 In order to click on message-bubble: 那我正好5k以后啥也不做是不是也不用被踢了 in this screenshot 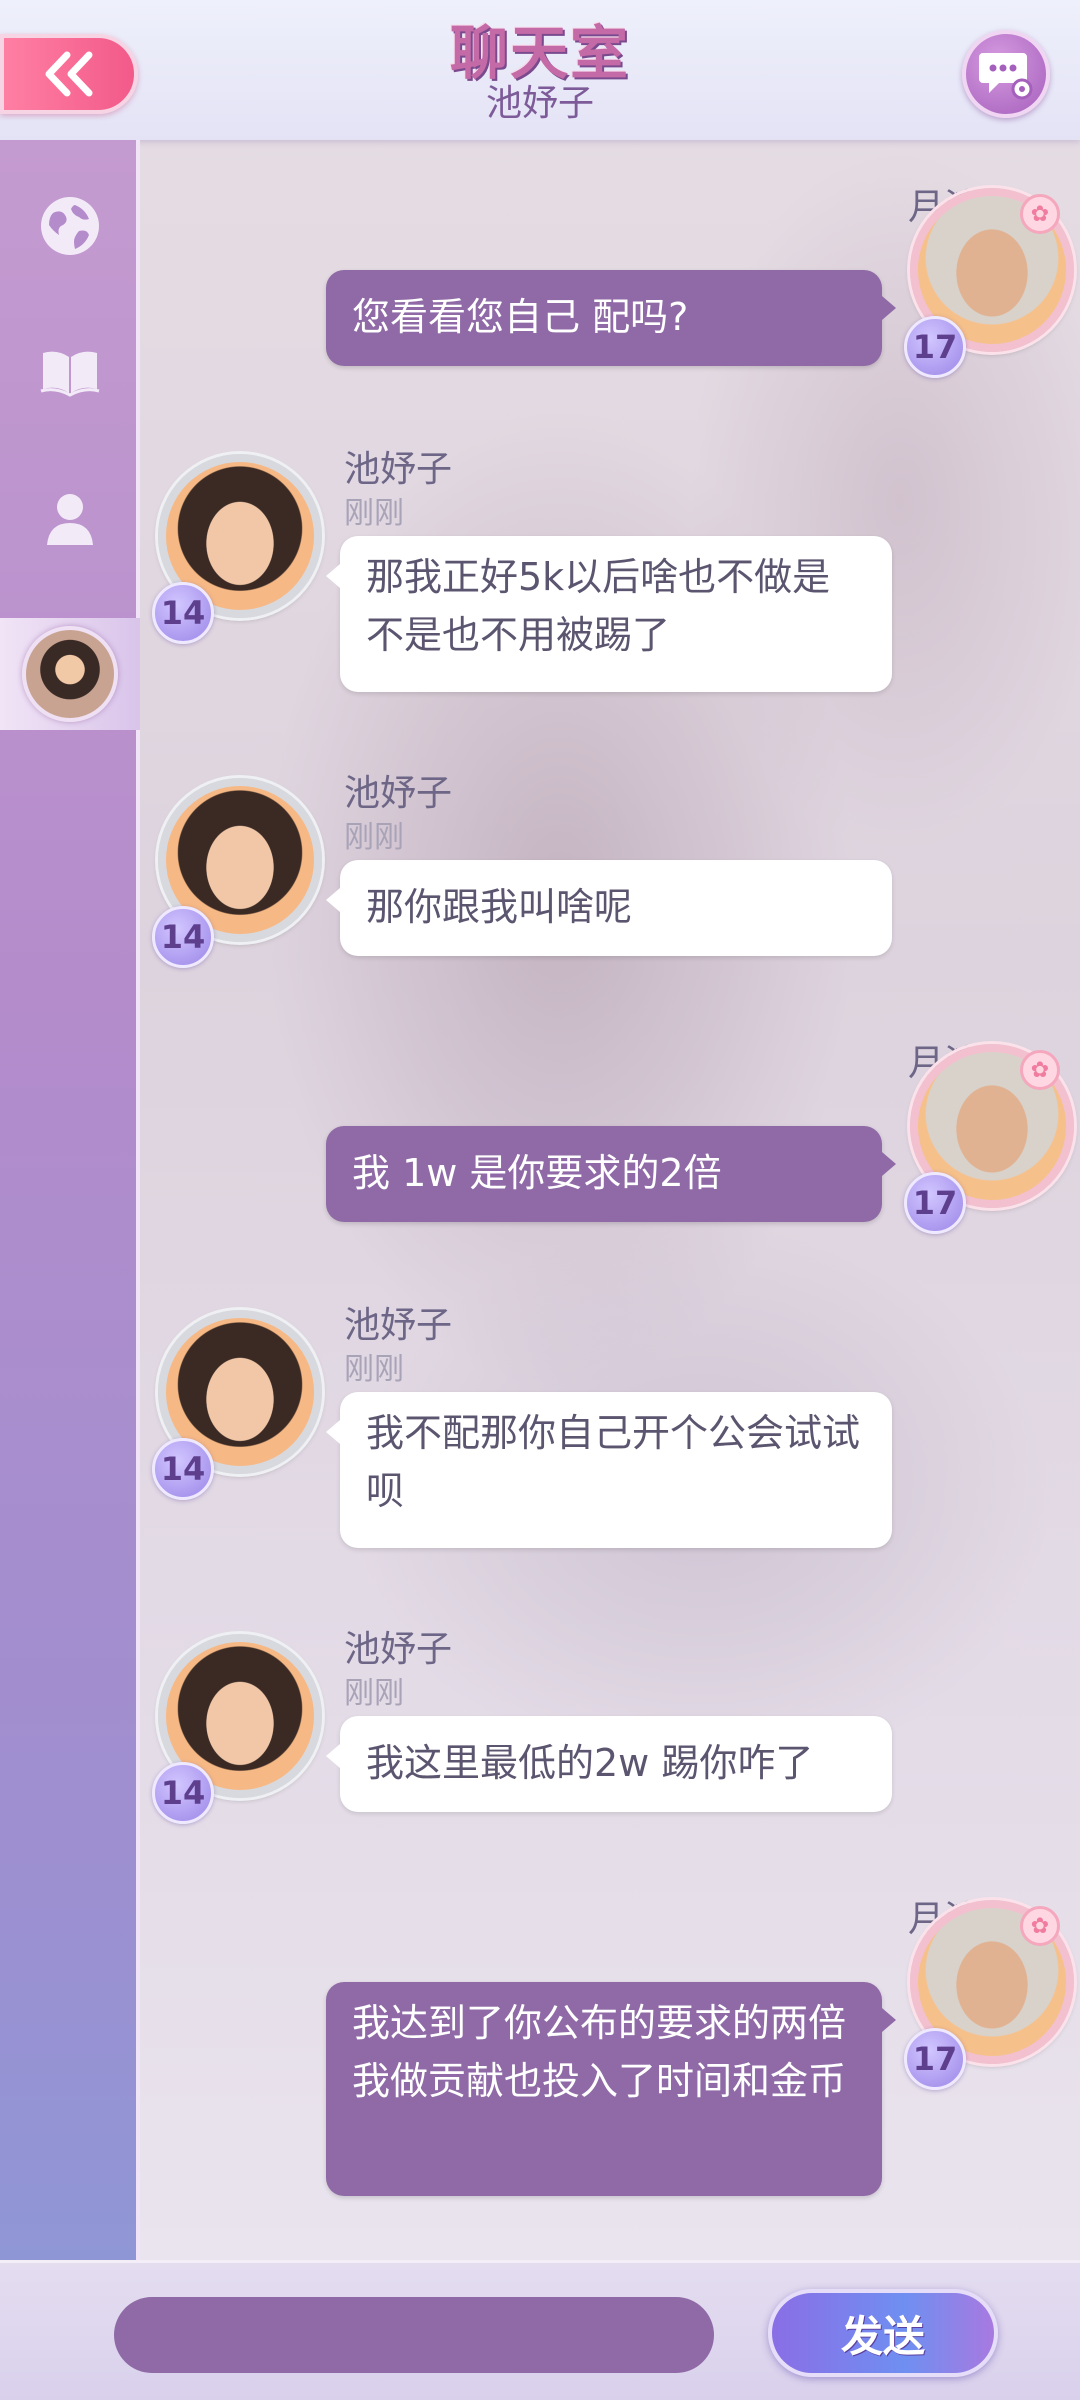, I will do `click(609, 614)`.